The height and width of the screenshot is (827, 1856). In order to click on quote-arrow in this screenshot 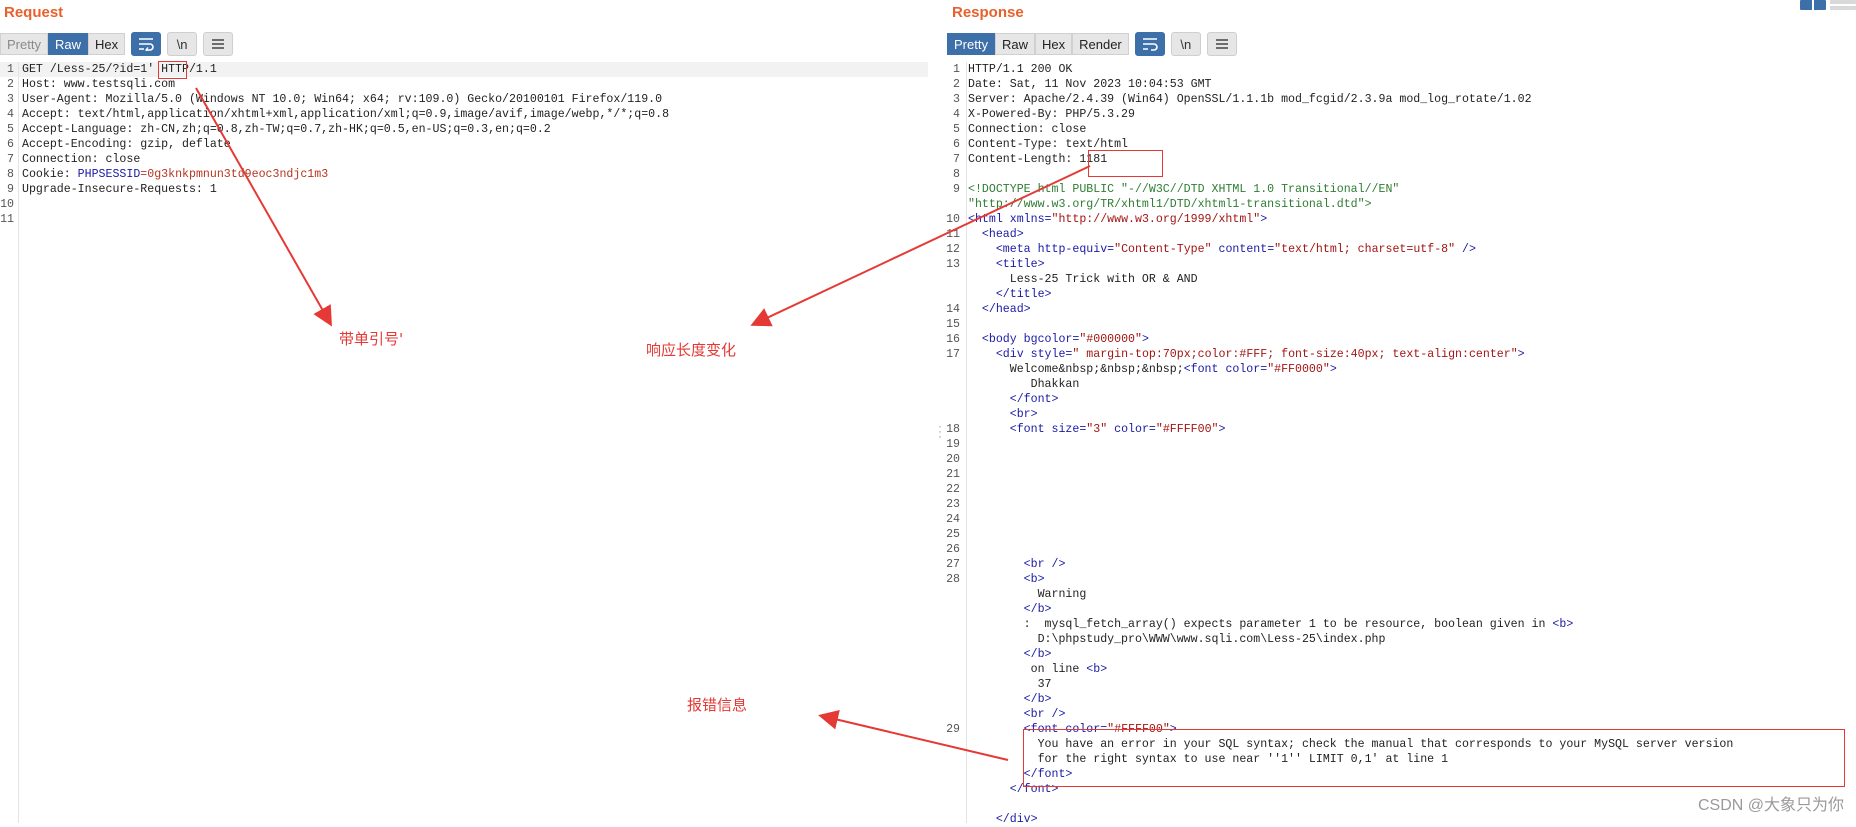, I will do `click(263, 207)`.